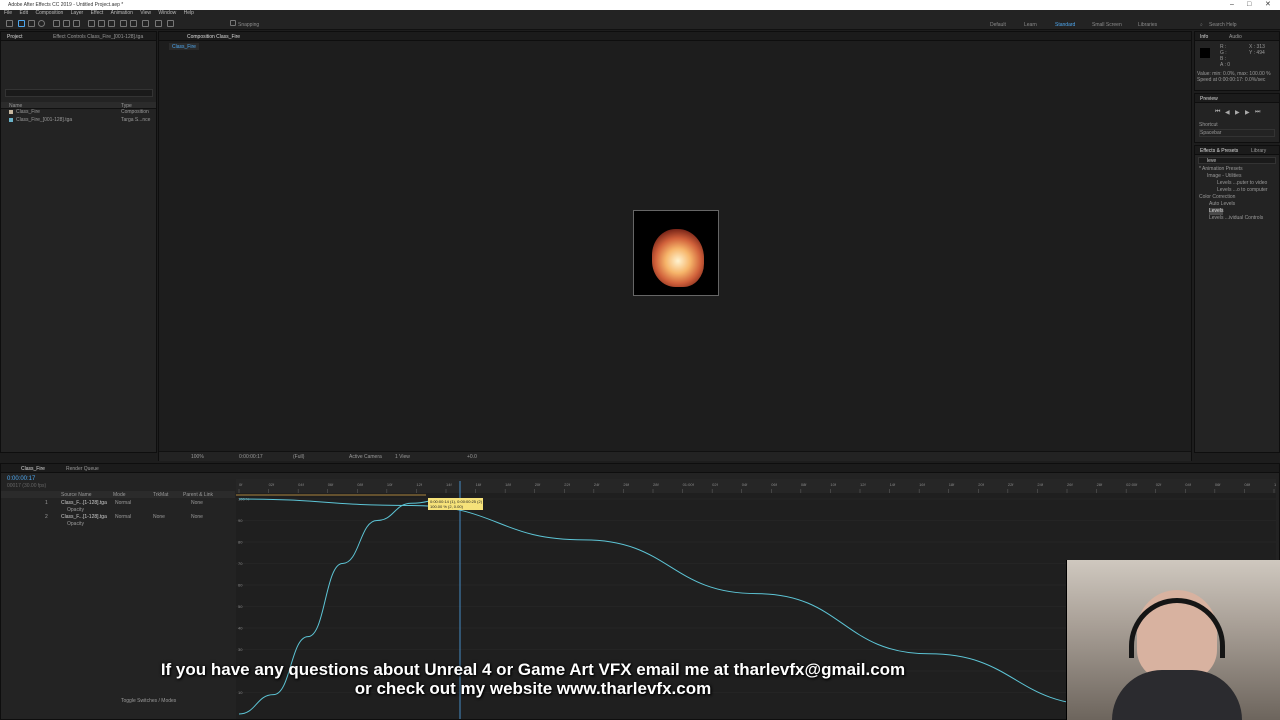  What do you see at coordinates (49, 13) in the screenshot?
I see `menu-composition: Composition` at bounding box center [49, 13].